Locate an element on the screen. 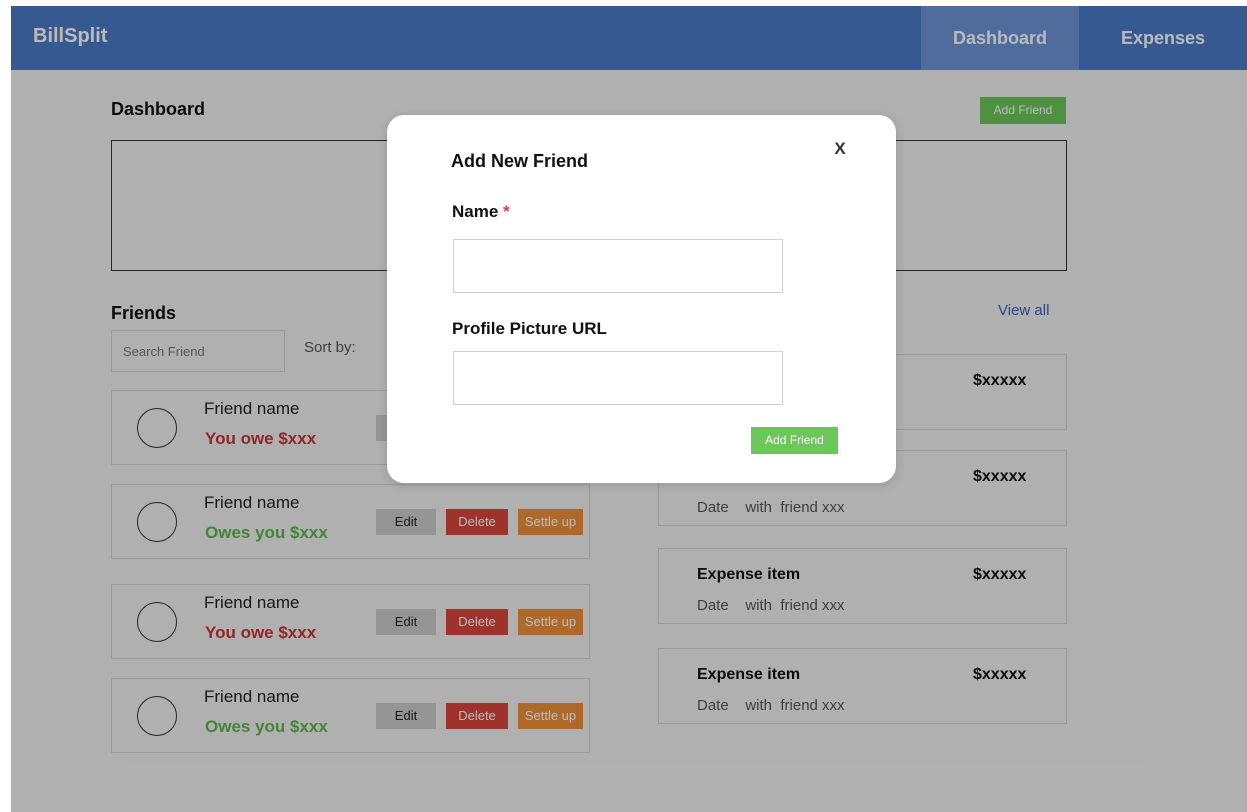 This screenshot has height=812, width=1247. name-label: Name * is located at coordinates (481, 212).